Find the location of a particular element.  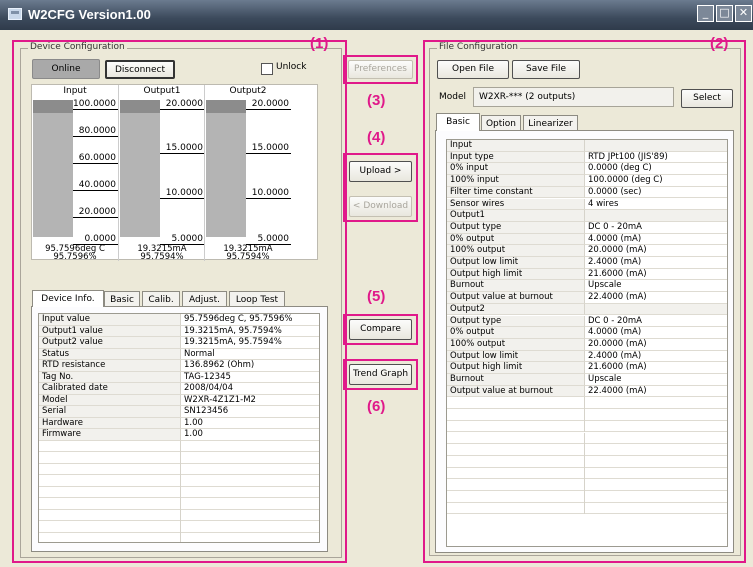

open-file-button: Open File is located at coordinates (473, 69).